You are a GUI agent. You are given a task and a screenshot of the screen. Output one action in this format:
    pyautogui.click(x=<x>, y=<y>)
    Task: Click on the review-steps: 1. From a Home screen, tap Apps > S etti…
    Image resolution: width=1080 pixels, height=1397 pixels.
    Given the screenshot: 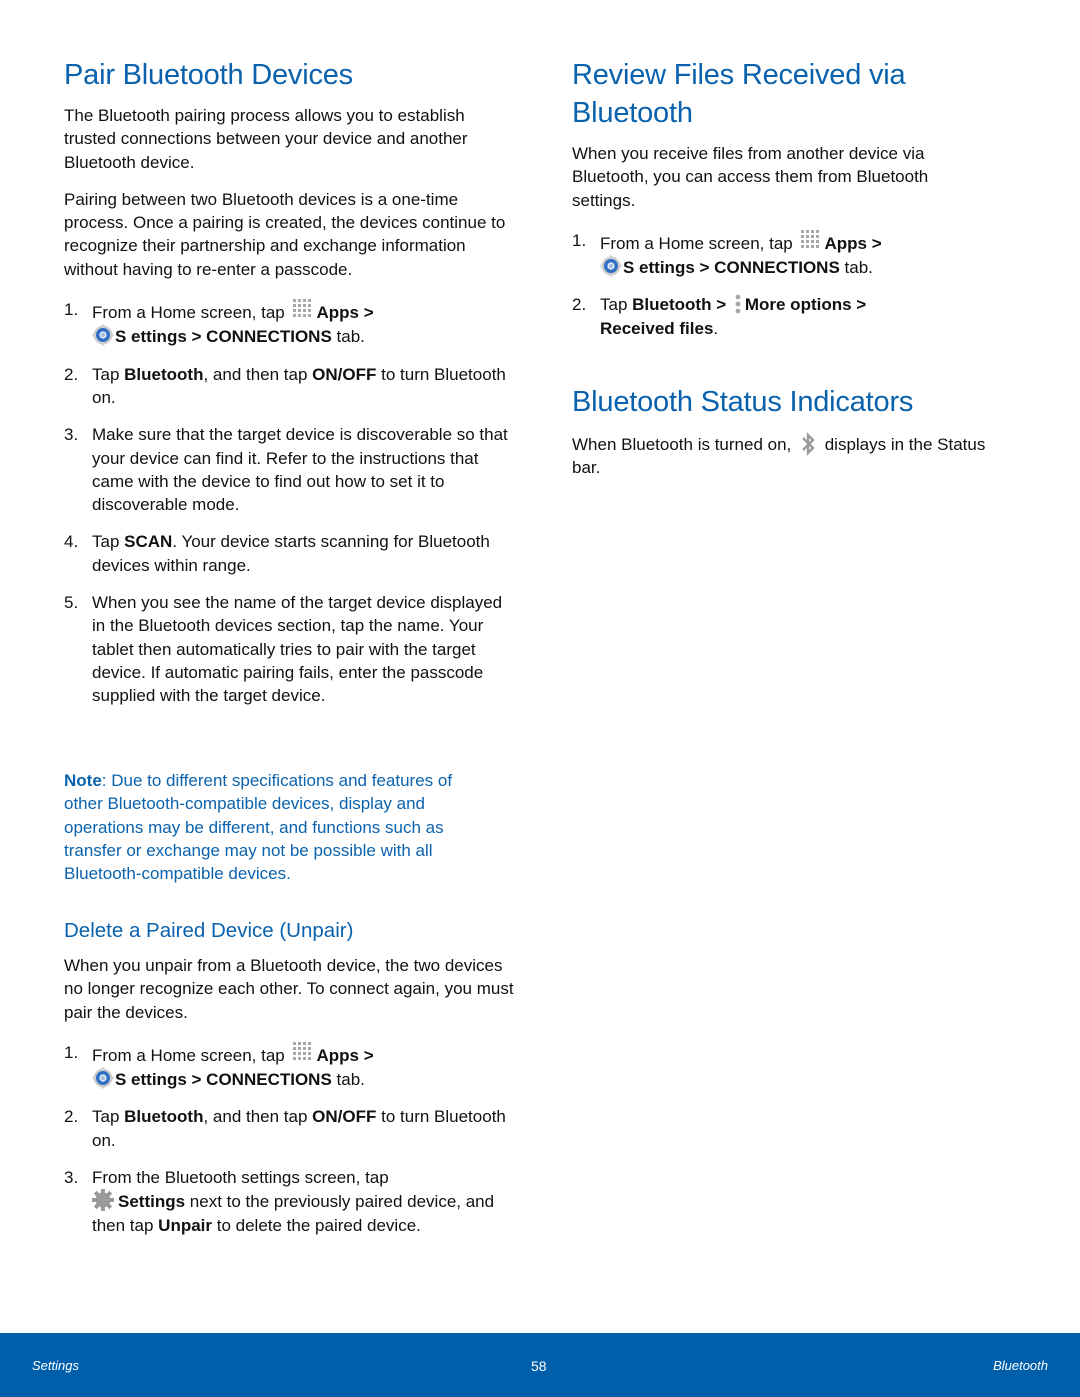 What is the action you would take?
    pyautogui.click(x=782, y=284)
    